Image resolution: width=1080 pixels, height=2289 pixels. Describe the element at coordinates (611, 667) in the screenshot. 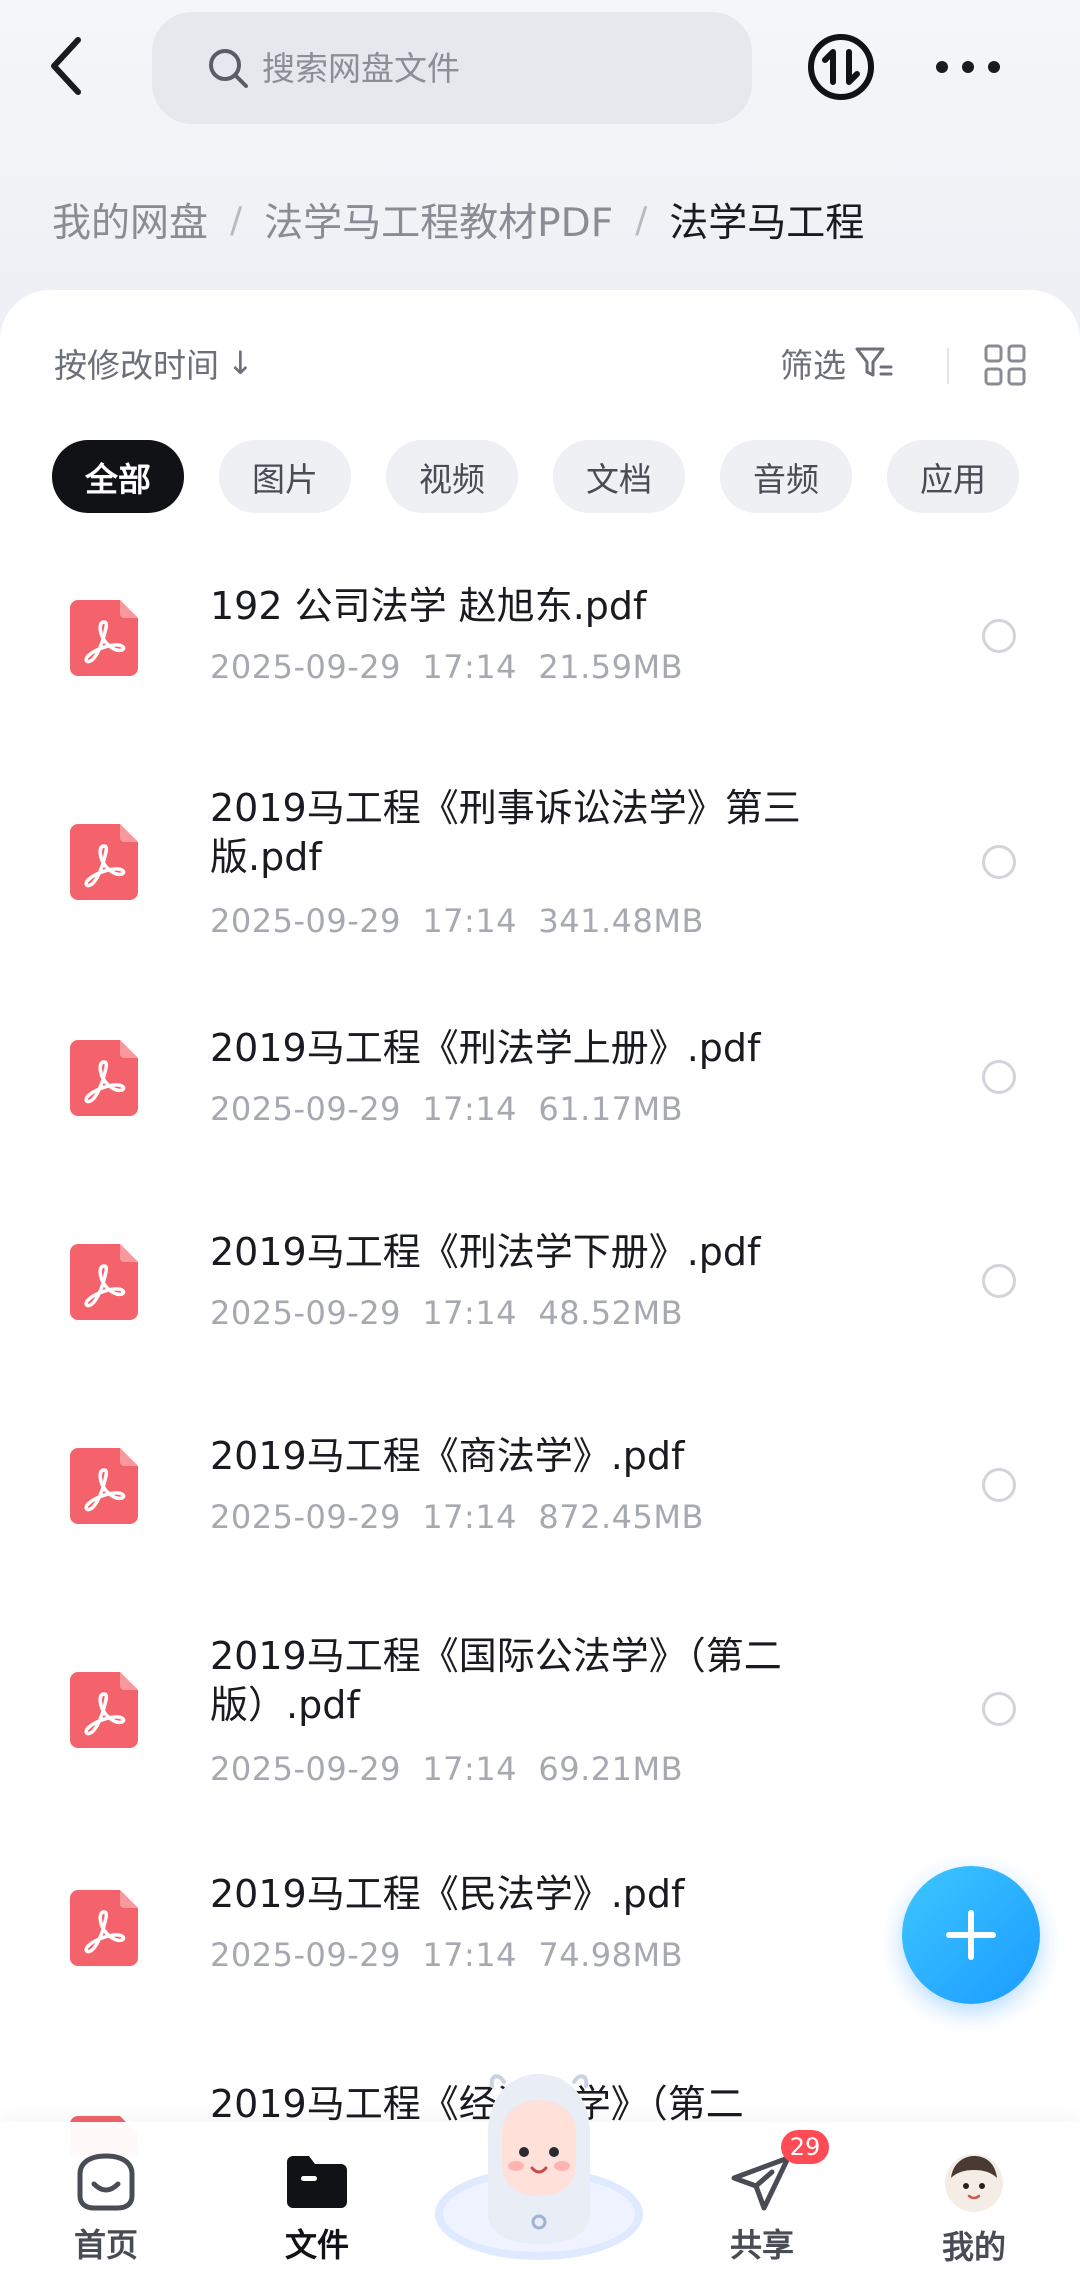

I see `file-size: 21.59MB` at that location.